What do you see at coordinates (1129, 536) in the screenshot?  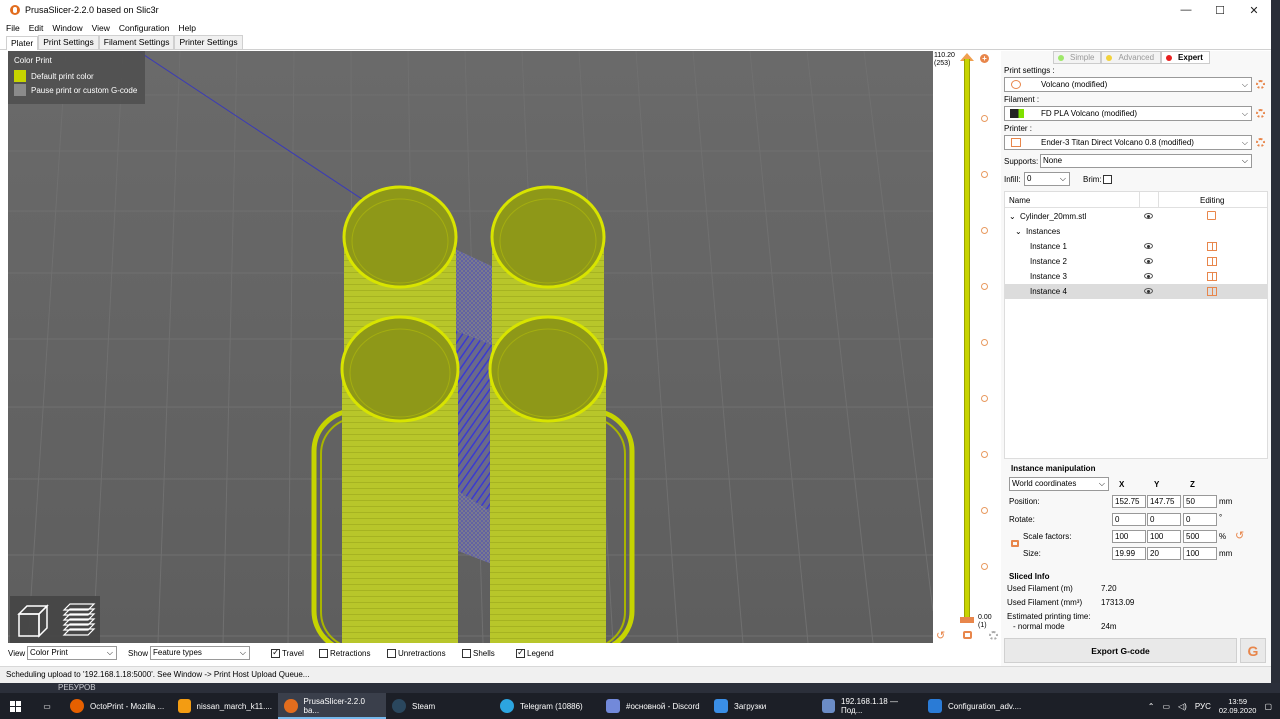 I see `scale-x-input: 100` at bounding box center [1129, 536].